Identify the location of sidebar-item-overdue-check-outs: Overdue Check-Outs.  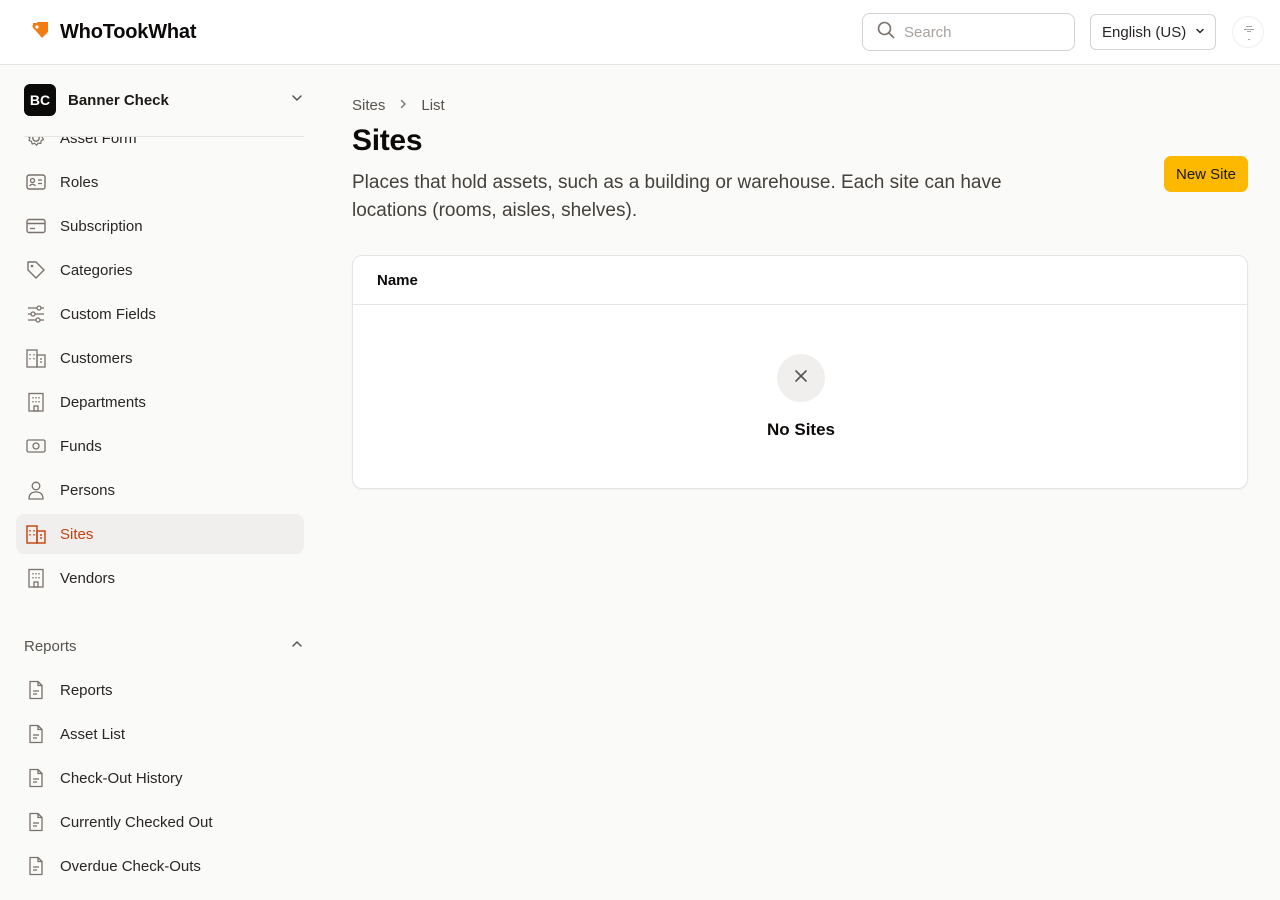
(160, 866).